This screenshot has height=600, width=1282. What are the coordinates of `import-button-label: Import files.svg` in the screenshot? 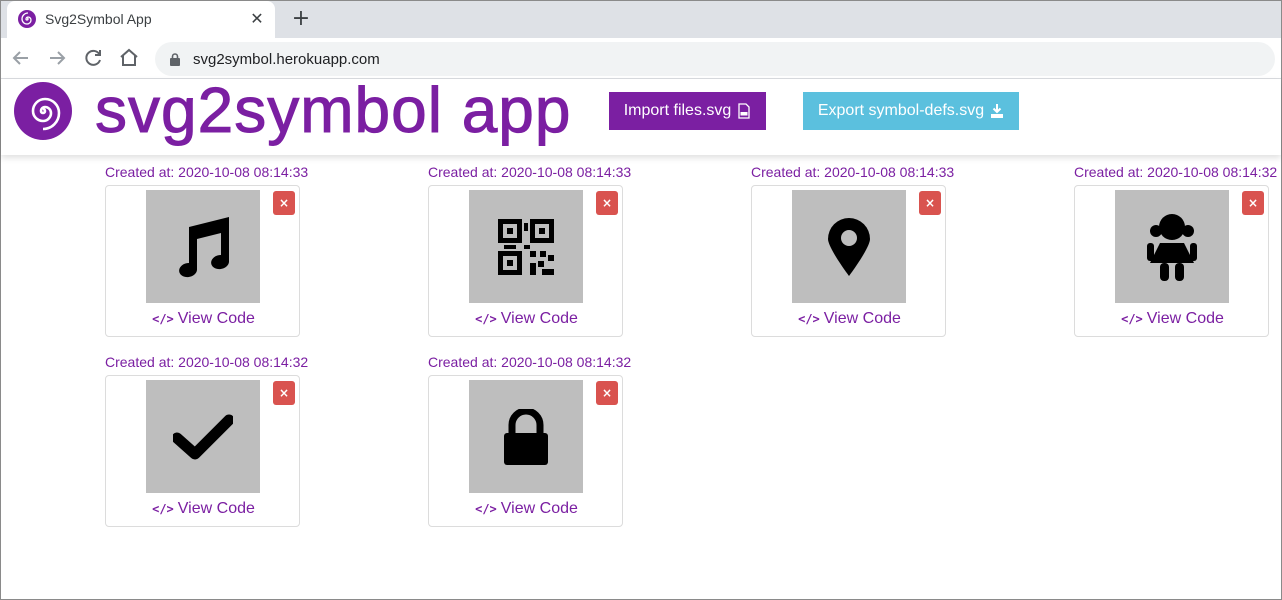 It's located at (677, 110).